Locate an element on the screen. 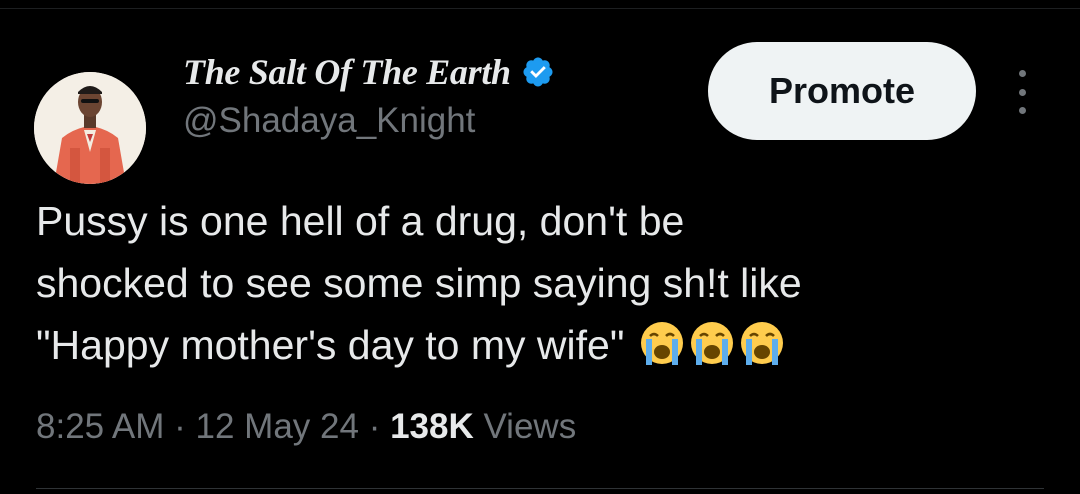 This screenshot has width=1080, height=494. tweet-text-line-1: Pussy is one hell of a drug, don't be is located at coordinates (360, 221).